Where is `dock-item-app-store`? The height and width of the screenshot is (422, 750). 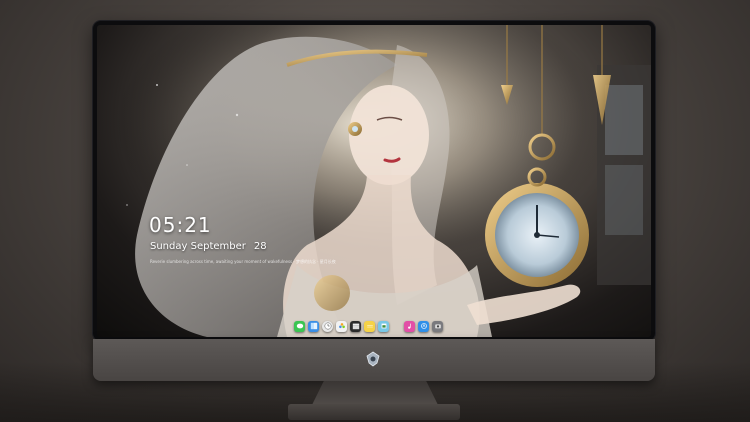
dock-item-app-store is located at coordinates (423, 326).